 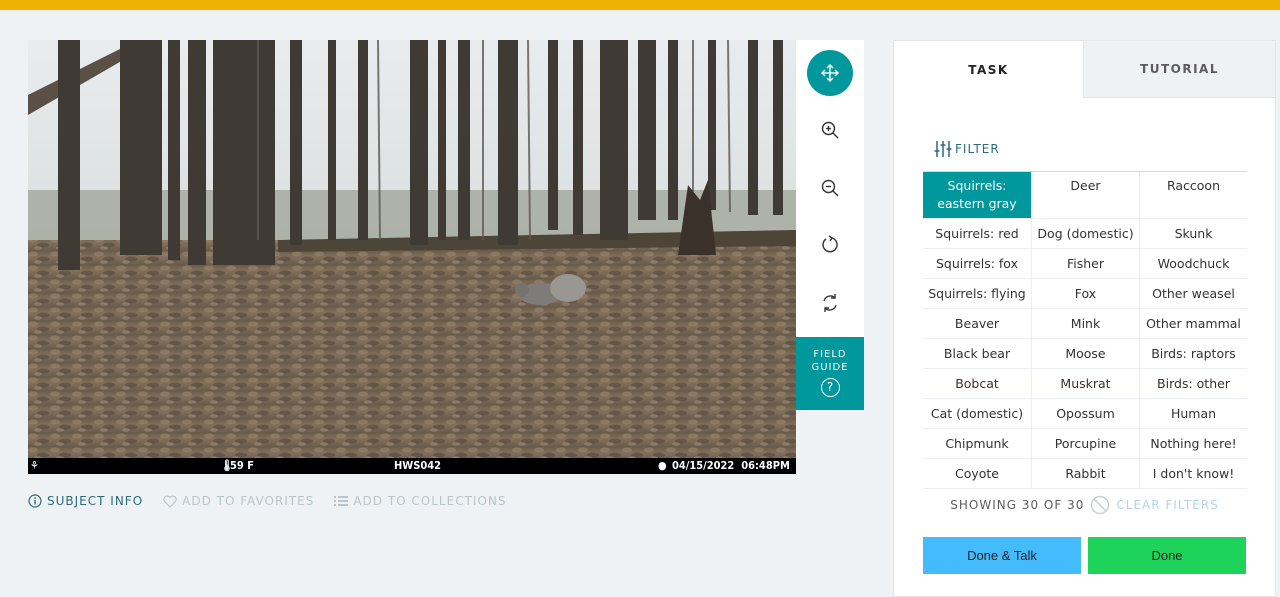 I want to click on move-icon, so click(x=830, y=73).